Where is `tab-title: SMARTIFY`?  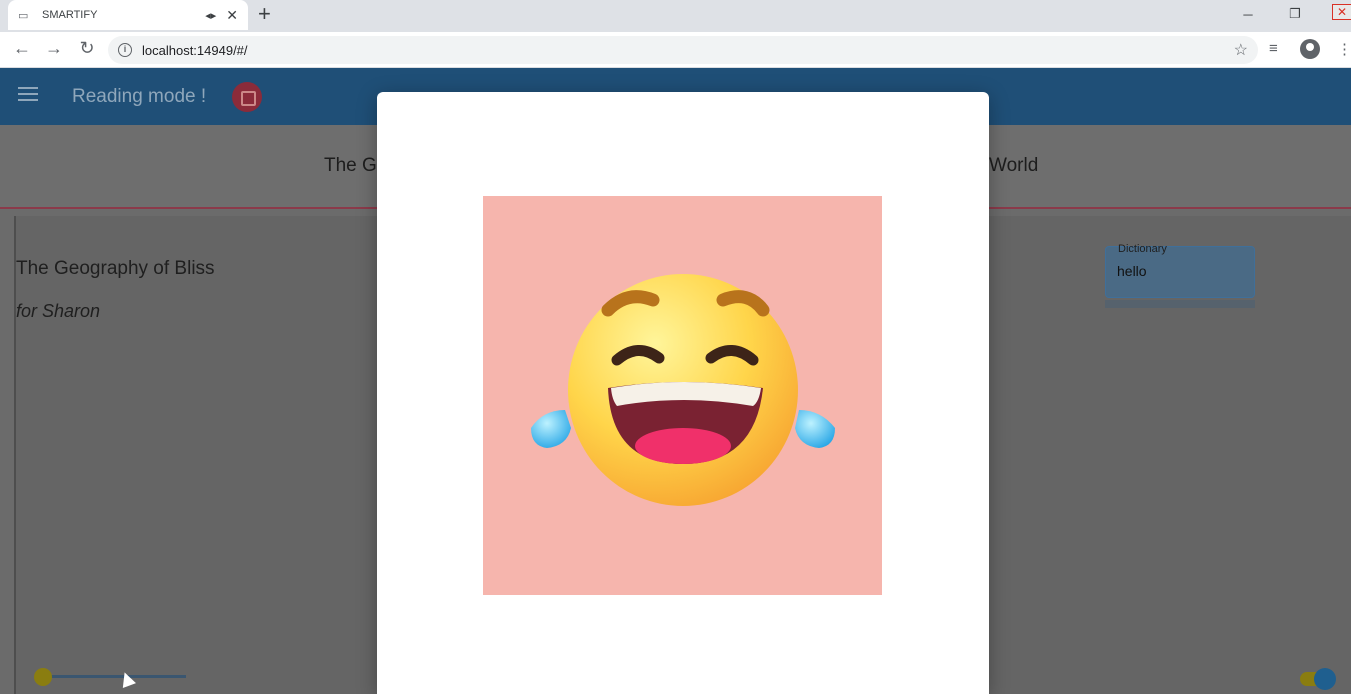
tab-title: SMARTIFY is located at coordinates (70, 15).